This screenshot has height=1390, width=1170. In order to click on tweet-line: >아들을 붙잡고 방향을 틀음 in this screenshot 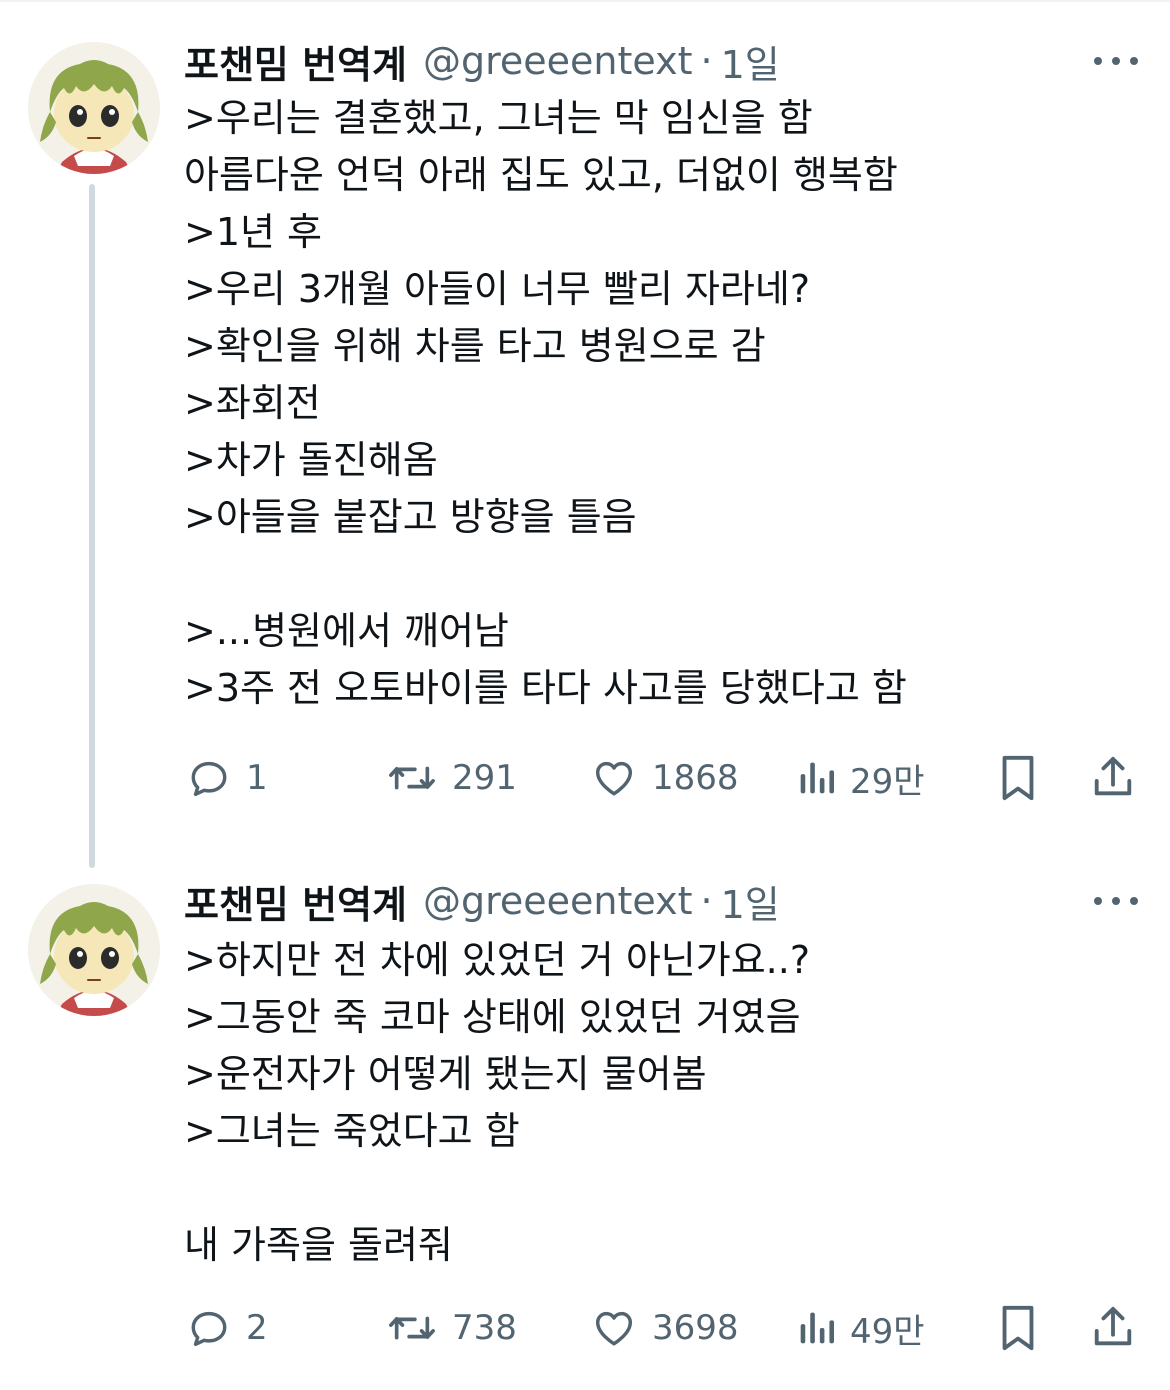, I will do `click(410, 517)`.